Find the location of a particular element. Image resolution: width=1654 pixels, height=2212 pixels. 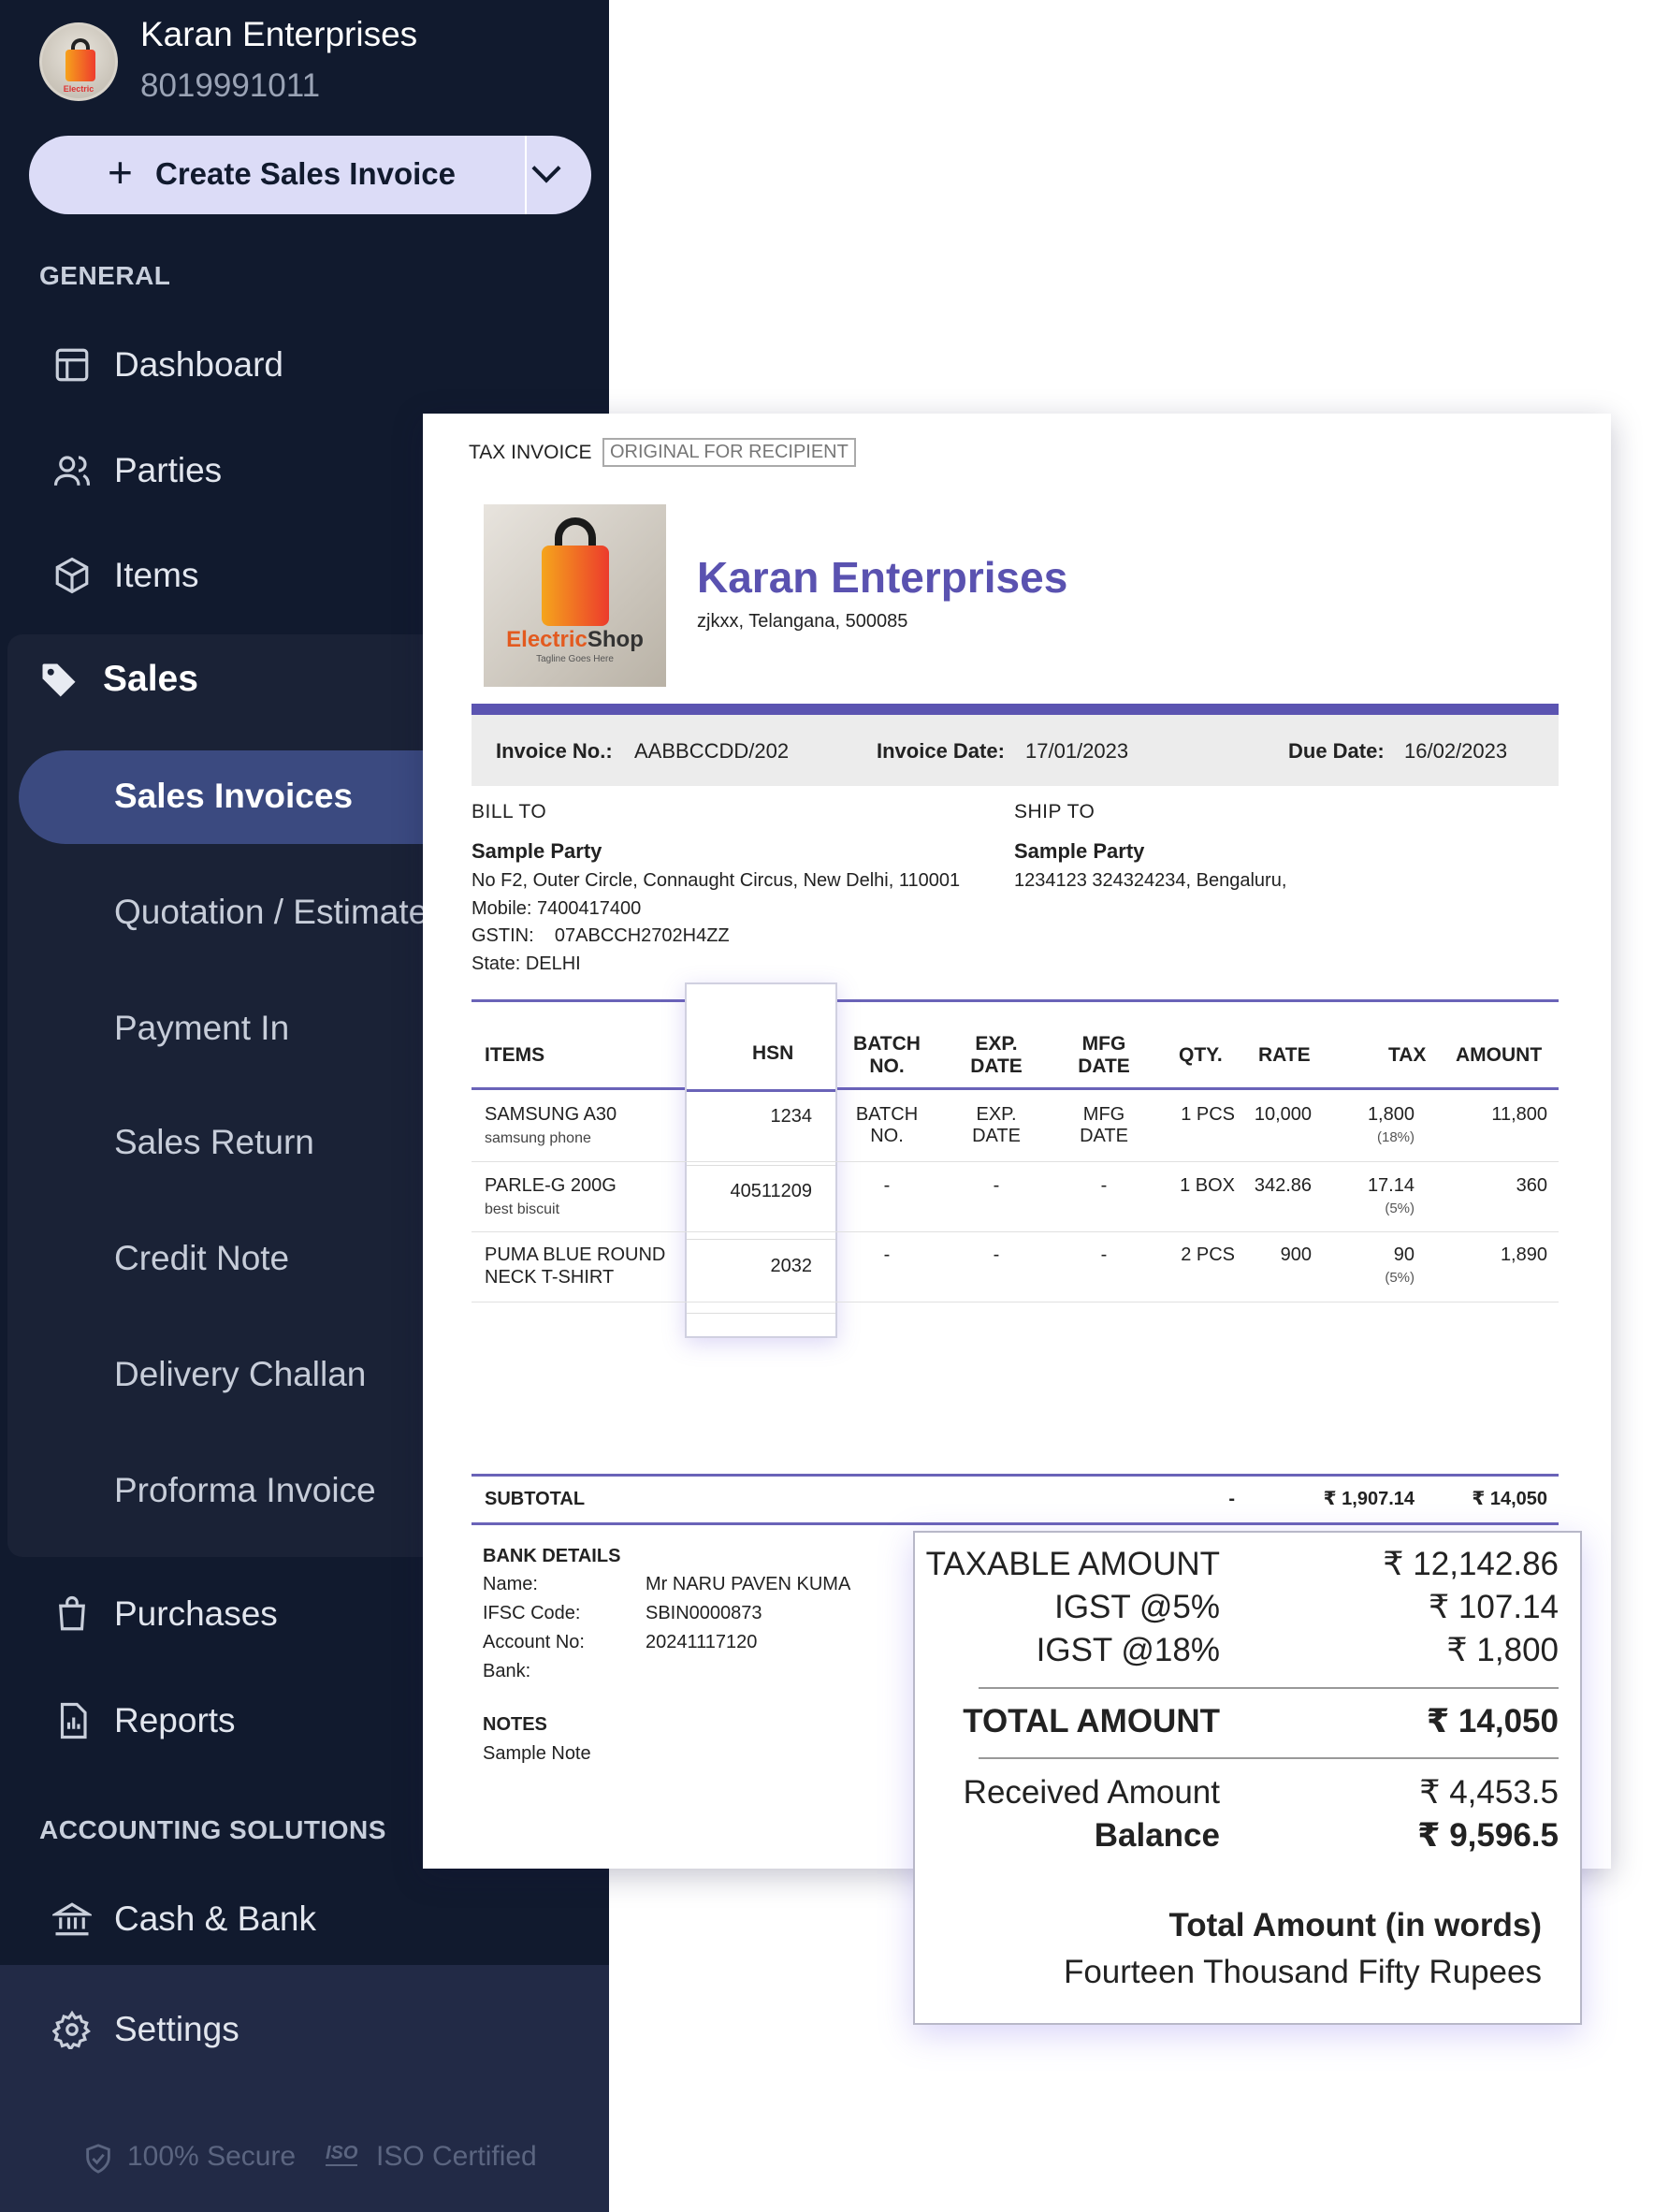

item-qty: 1 BOX is located at coordinates (1207, 1185).